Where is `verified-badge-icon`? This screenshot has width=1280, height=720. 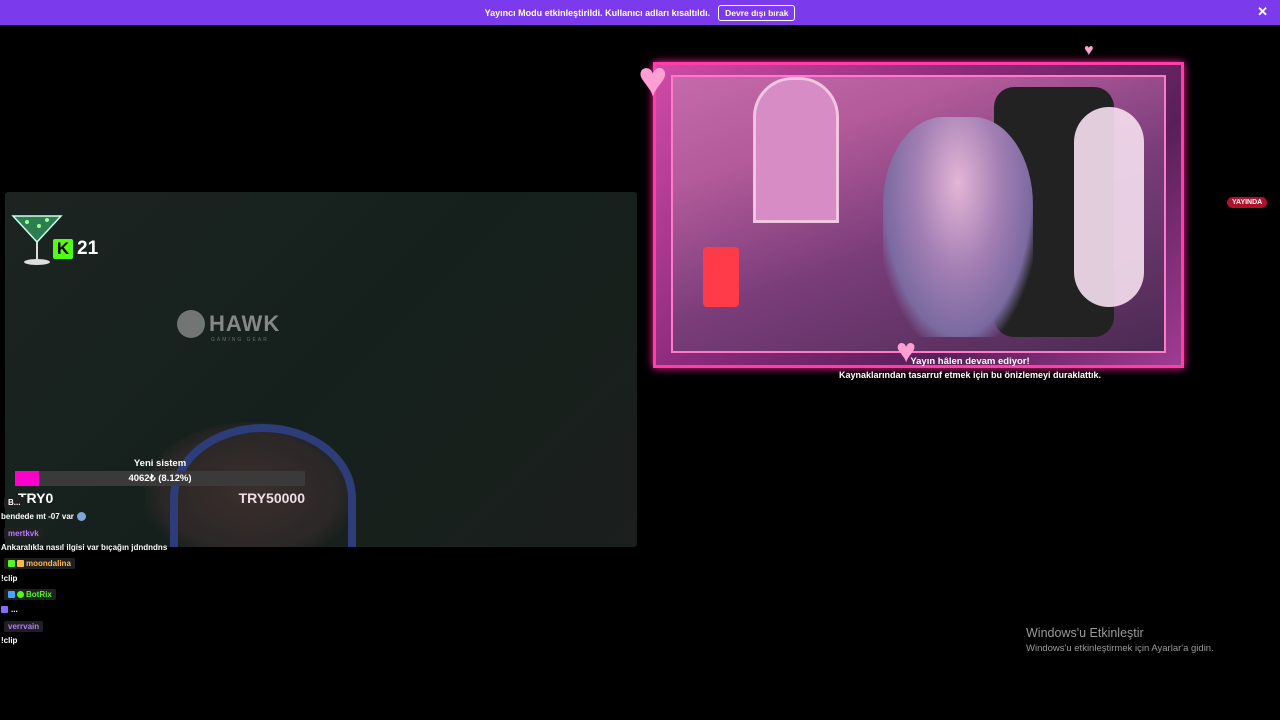 verified-badge-icon is located at coordinates (20, 594).